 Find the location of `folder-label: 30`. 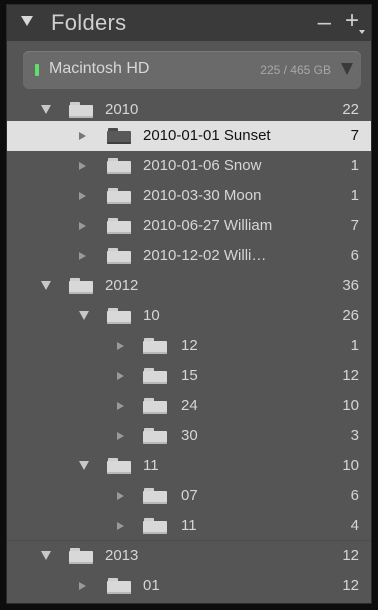

folder-label: 30 is located at coordinates (189, 435).